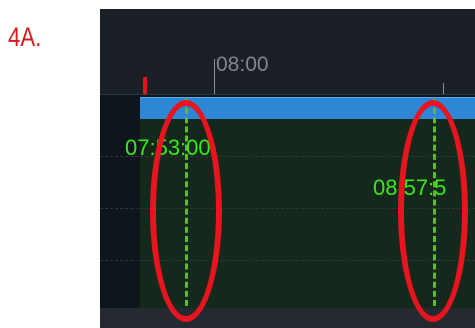 Image resolution: width=475 pixels, height=328 pixels. What do you see at coordinates (433, 211) in the screenshot?
I see `end-marker-highlight-ellipse` at bounding box center [433, 211].